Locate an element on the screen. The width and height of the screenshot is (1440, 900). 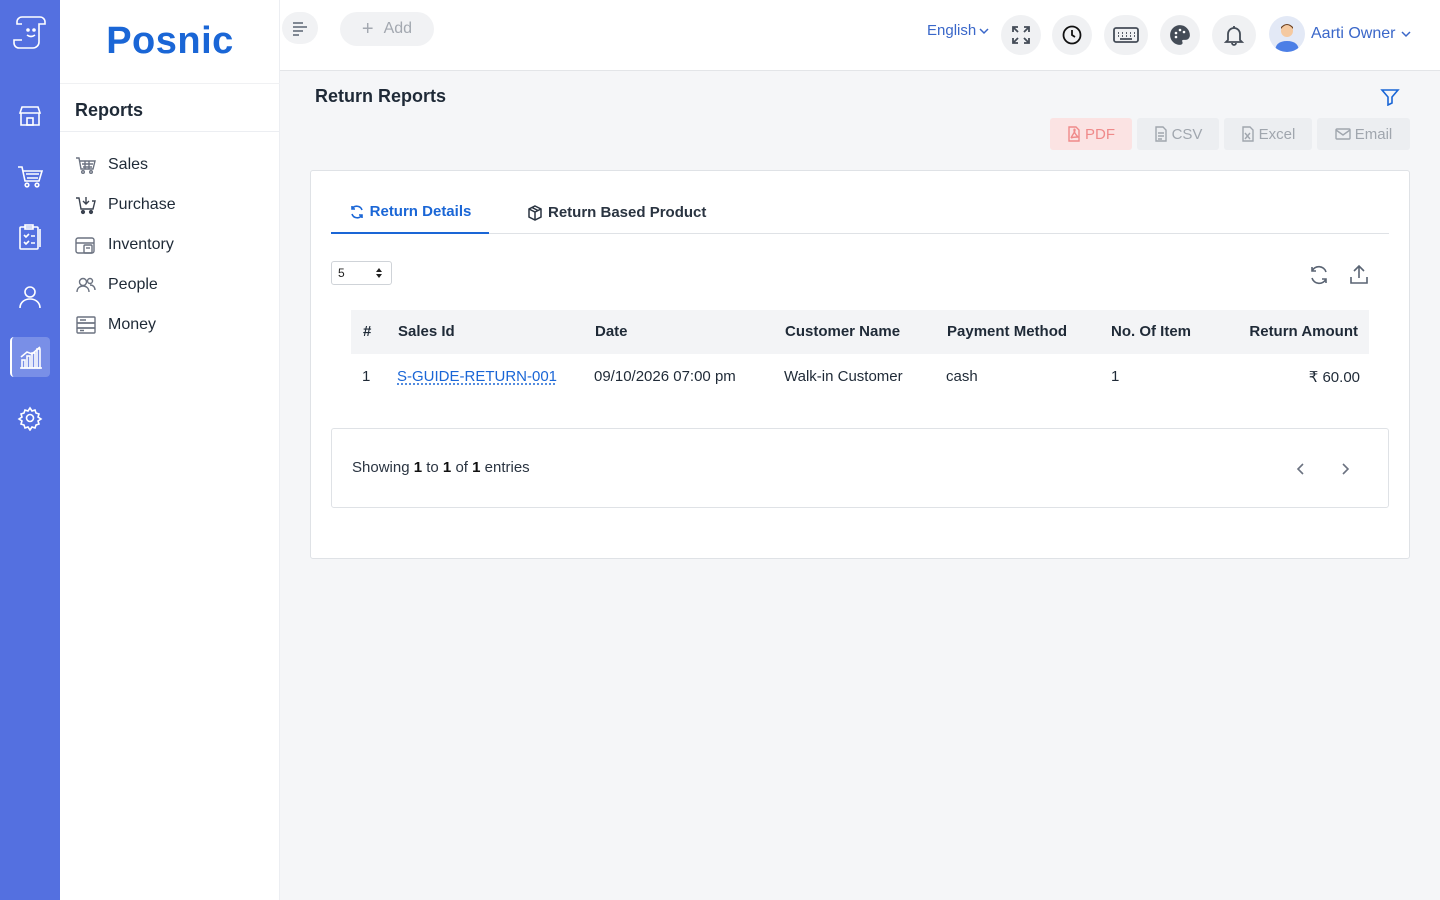
upload-icon is located at coordinates (1359, 274).